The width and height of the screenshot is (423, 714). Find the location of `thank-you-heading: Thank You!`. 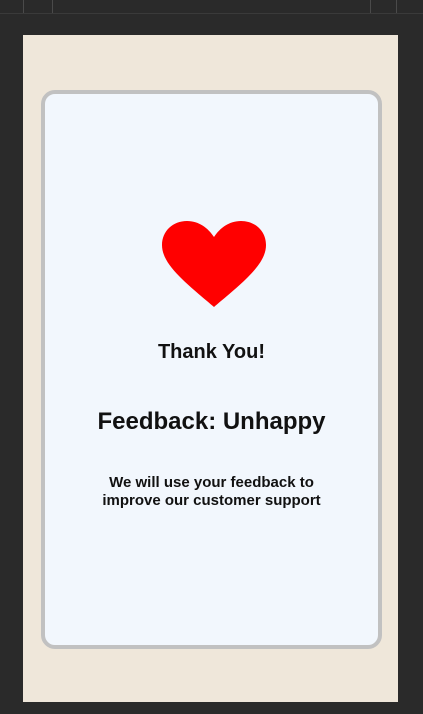

thank-you-heading: Thank You! is located at coordinates (211, 352).